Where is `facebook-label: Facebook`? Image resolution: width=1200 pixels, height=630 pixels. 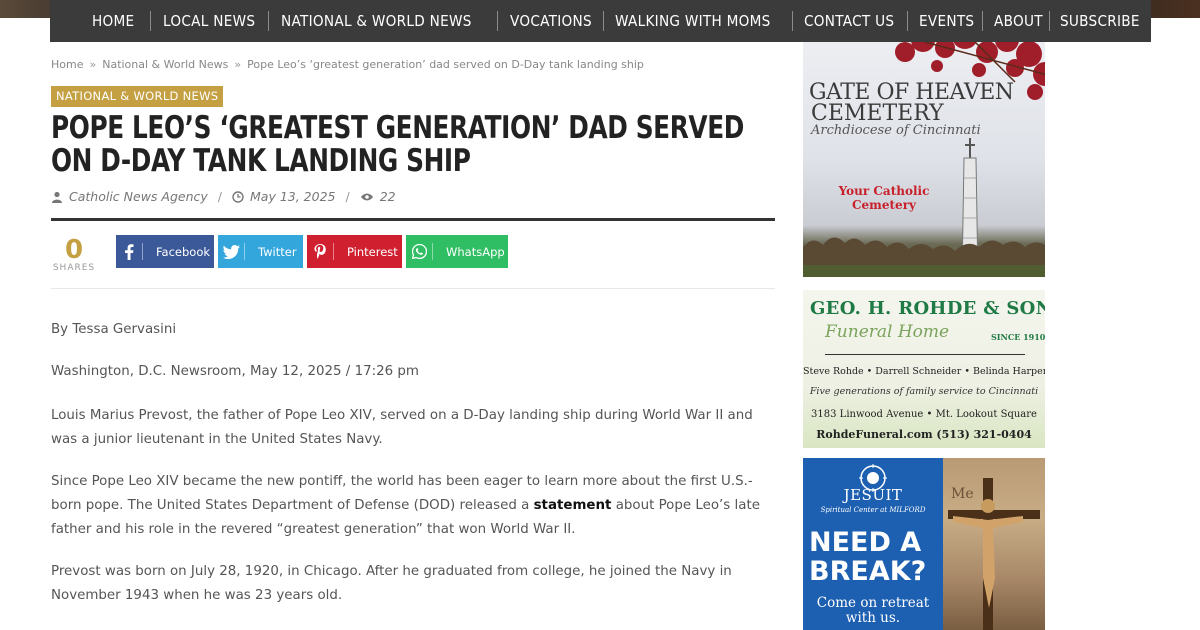
facebook-label: Facebook is located at coordinates (183, 251).